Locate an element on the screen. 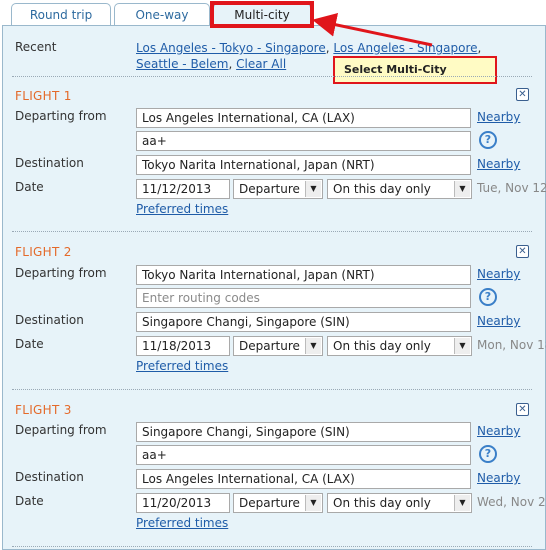 Image resolution: width=546 pixels, height=550 pixels. departing-from-input: Los Angeles International, CA (LAX) is located at coordinates (303, 118).